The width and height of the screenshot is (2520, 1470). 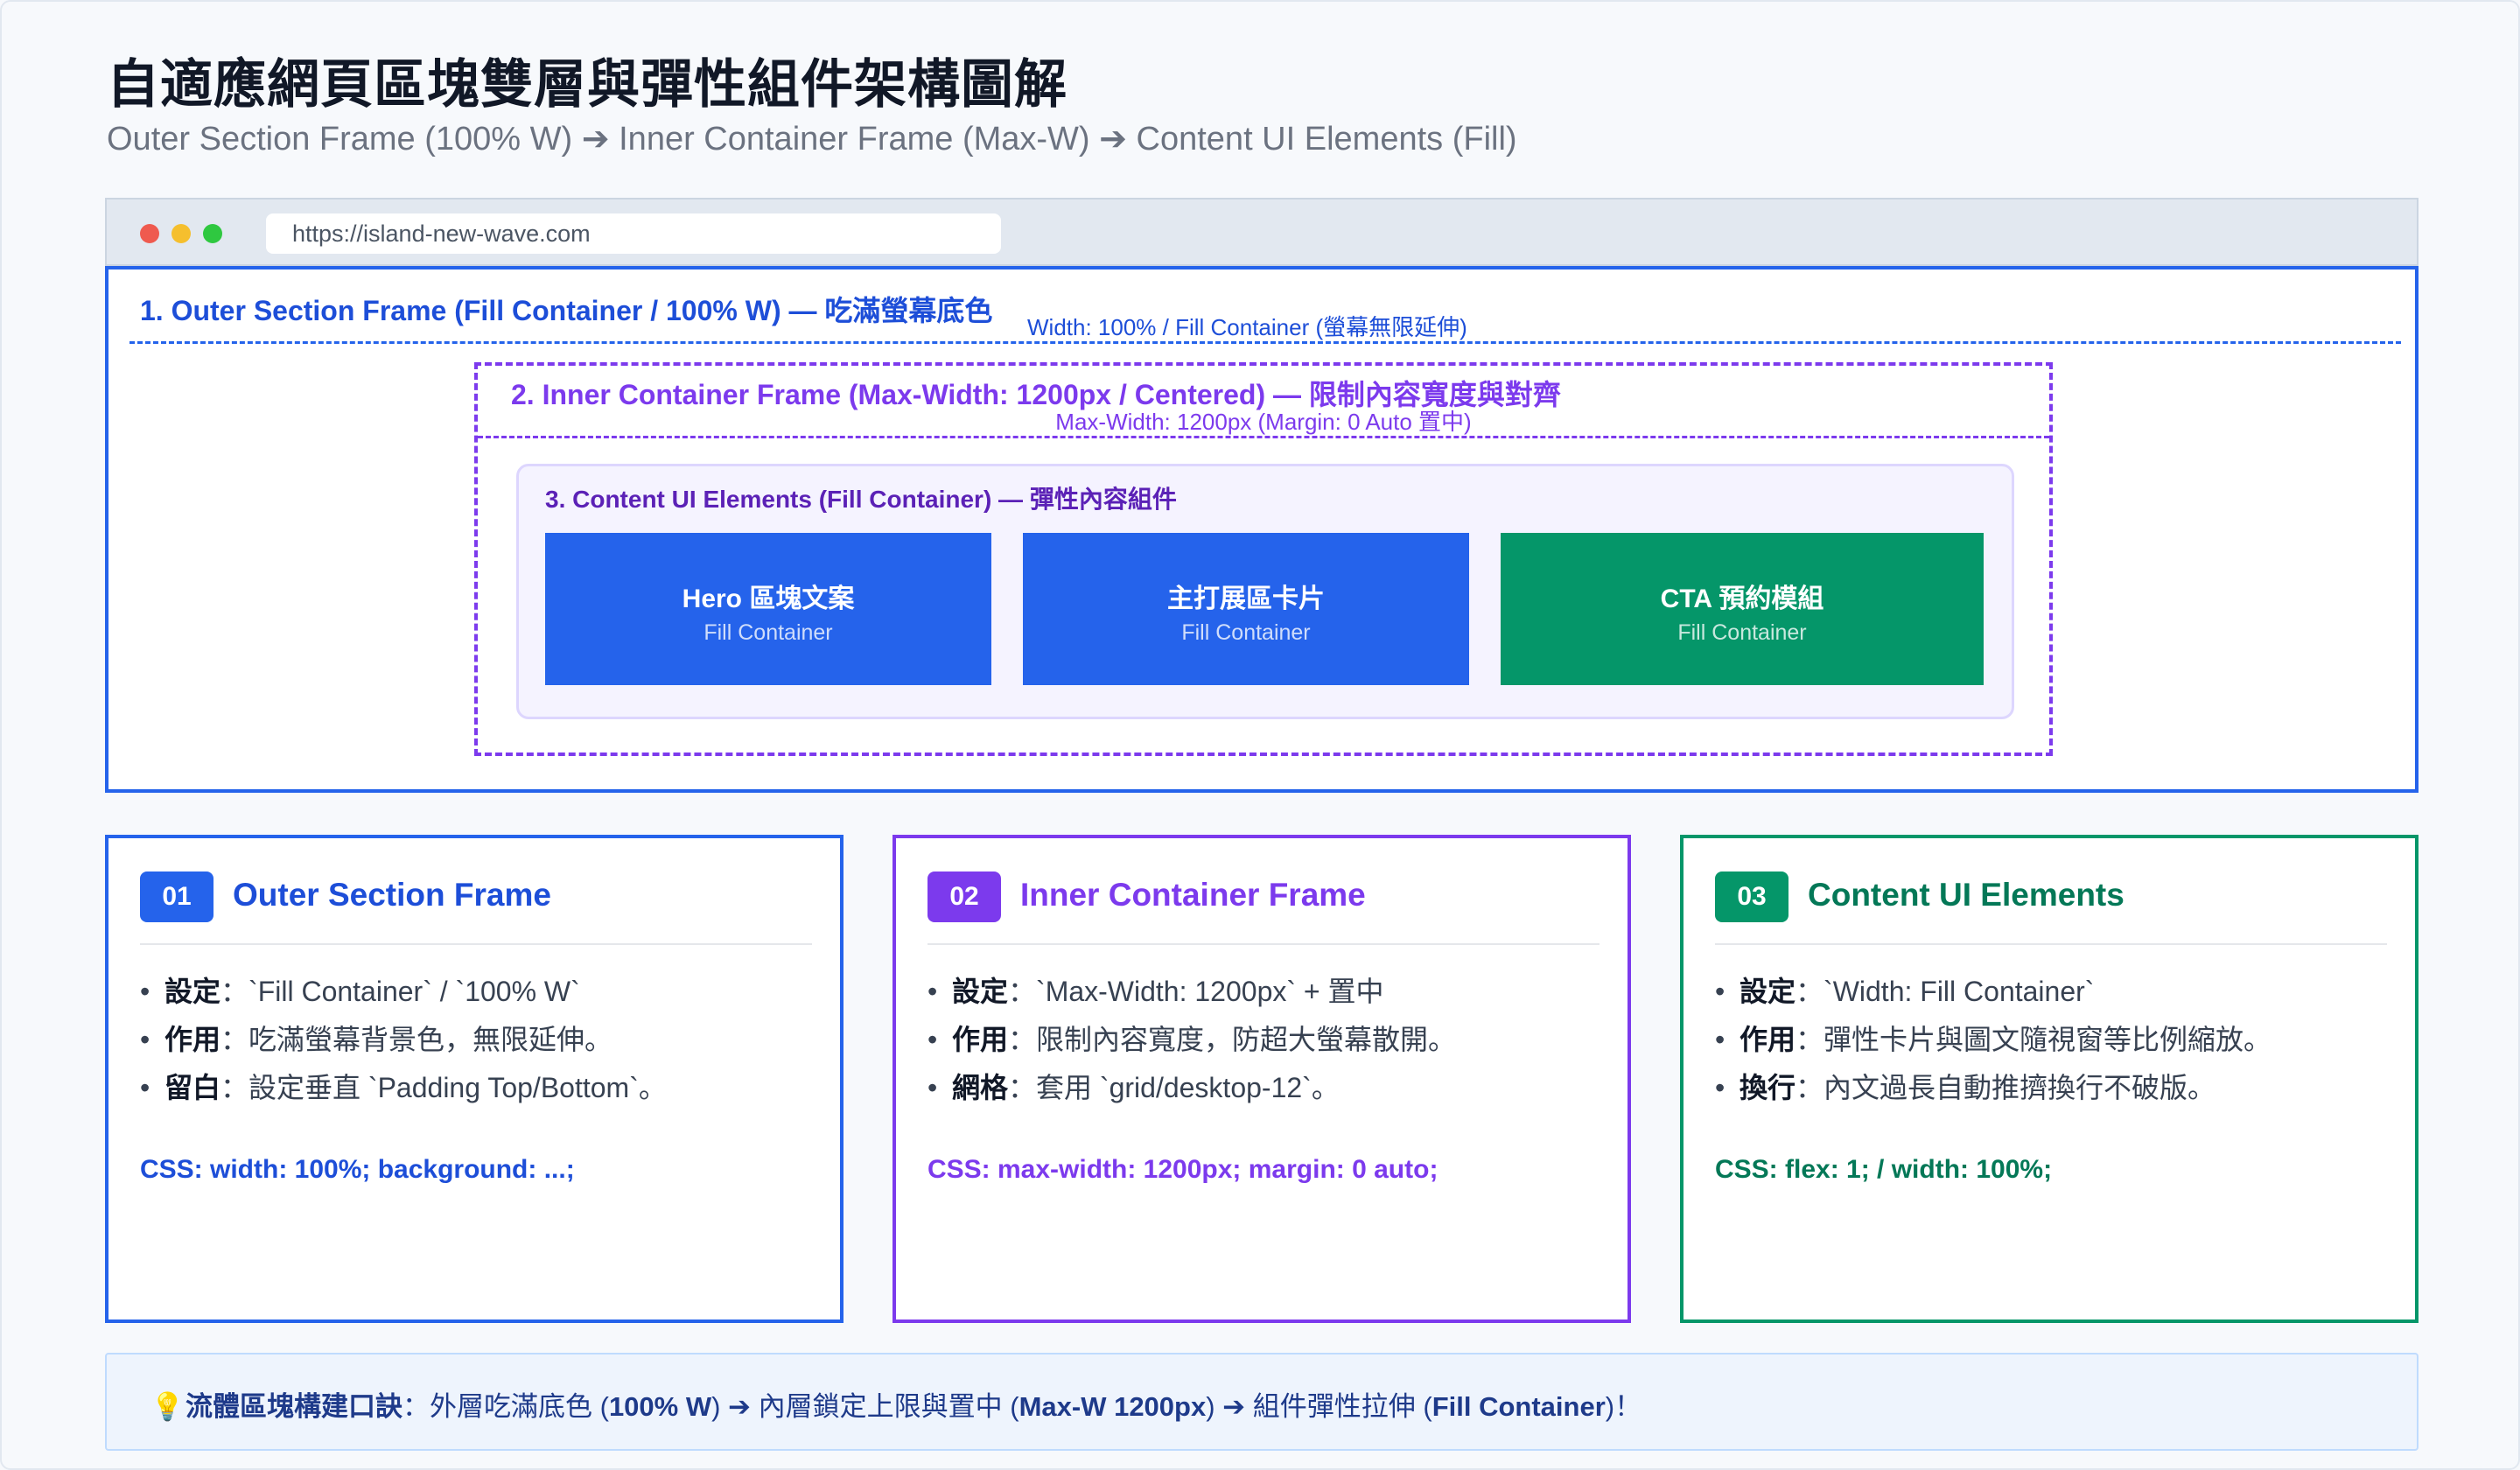 I want to click on outer-frame-divider, so click(x=1265, y=342).